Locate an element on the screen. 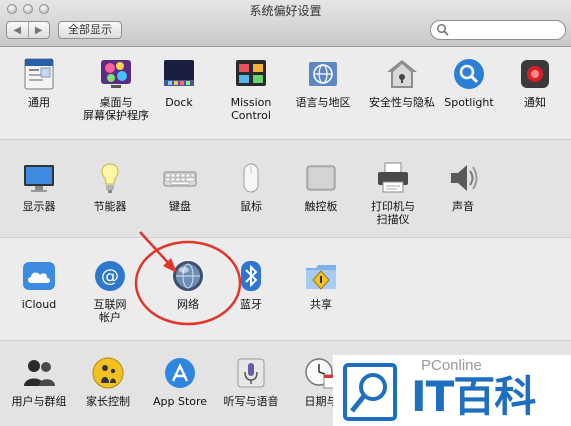 Image resolution: width=571 pixels, height=426 pixels. pref-pane-label: 桌面与 屏幕保护程序 is located at coordinates (116, 109).